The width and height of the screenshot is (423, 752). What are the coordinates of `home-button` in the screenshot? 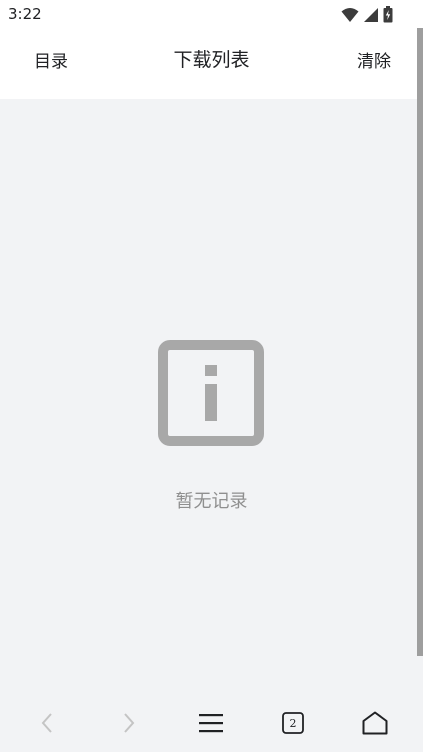 It's located at (375, 723).